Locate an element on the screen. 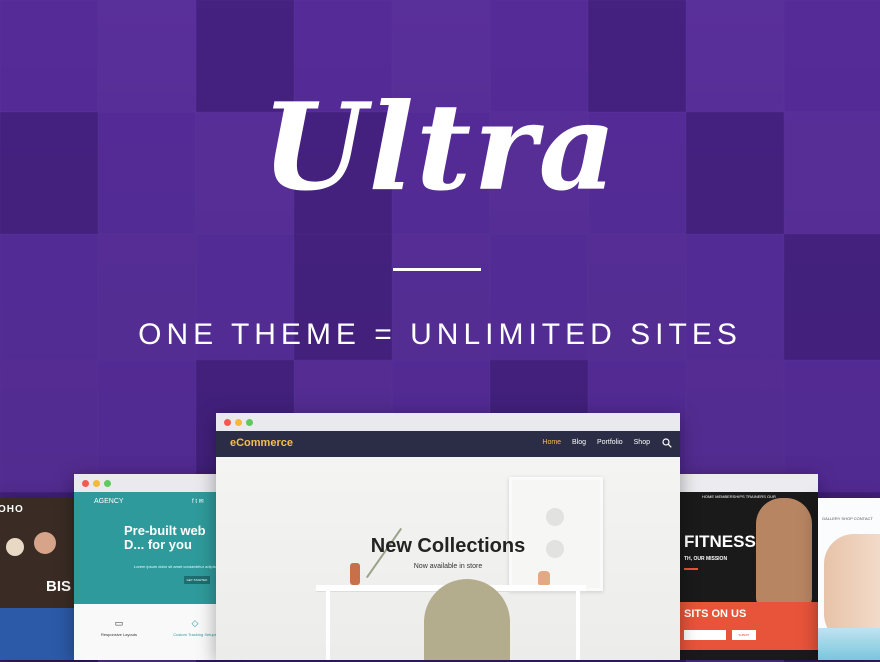 The height and width of the screenshot is (662, 880). demo-window-beauty: GALLERY SHOP CONTACT is located at coordinates (849, 579).